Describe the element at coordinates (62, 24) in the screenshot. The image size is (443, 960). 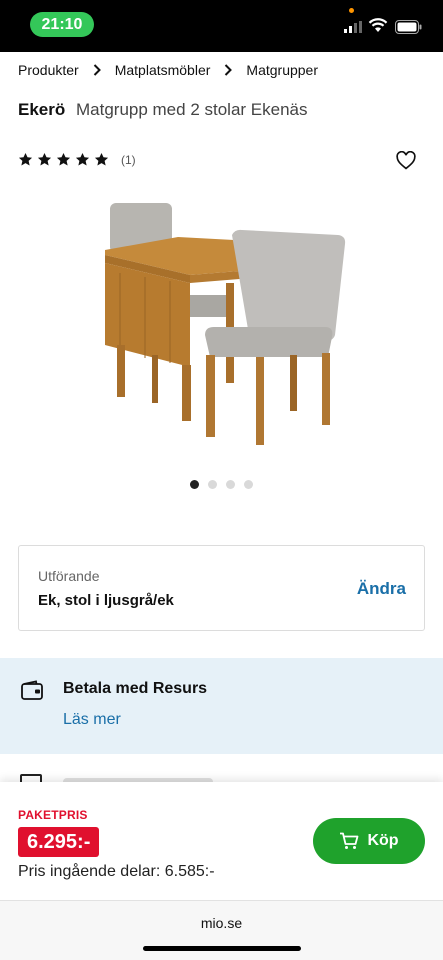
I see `status-time: 21:10` at that location.